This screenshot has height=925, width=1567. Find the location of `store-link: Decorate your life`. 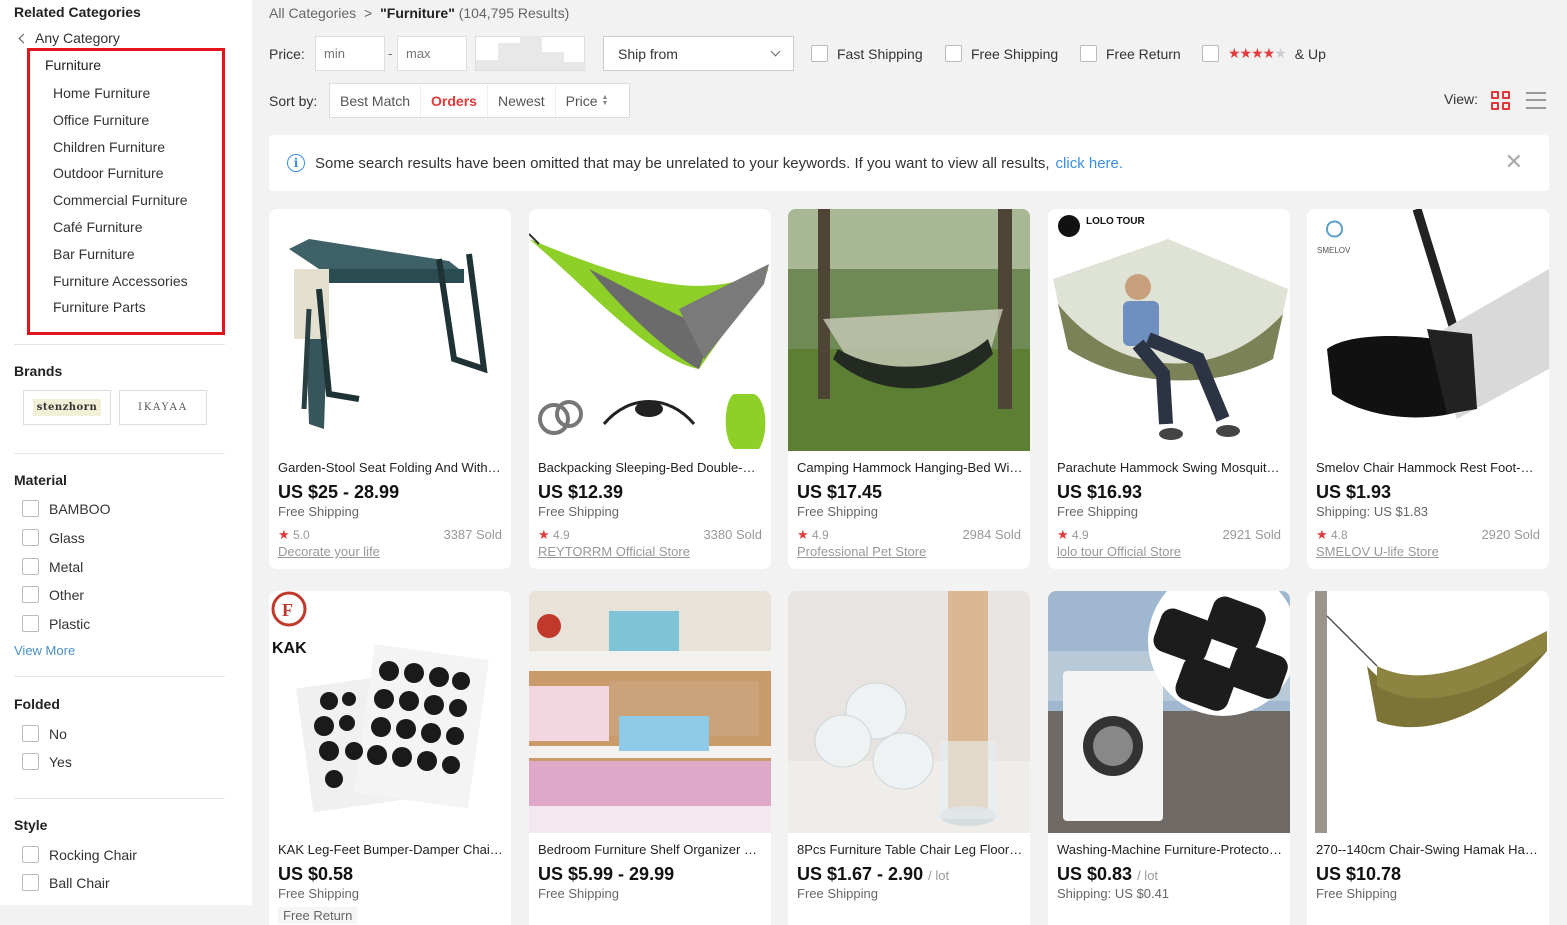

store-link: Decorate your life is located at coordinates (329, 551).